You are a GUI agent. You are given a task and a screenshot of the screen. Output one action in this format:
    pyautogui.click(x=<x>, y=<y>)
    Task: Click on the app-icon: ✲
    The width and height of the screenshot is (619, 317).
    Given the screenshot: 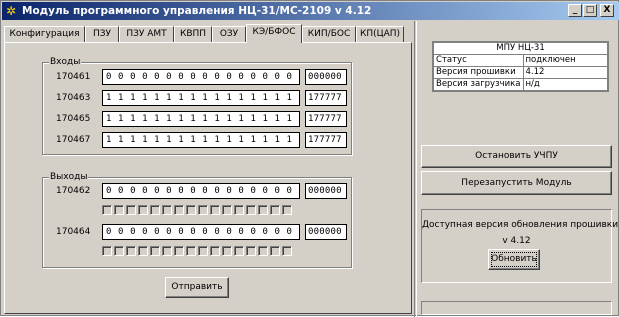 What is the action you would take?
    pyautogui.click(x=11, y=11)
    